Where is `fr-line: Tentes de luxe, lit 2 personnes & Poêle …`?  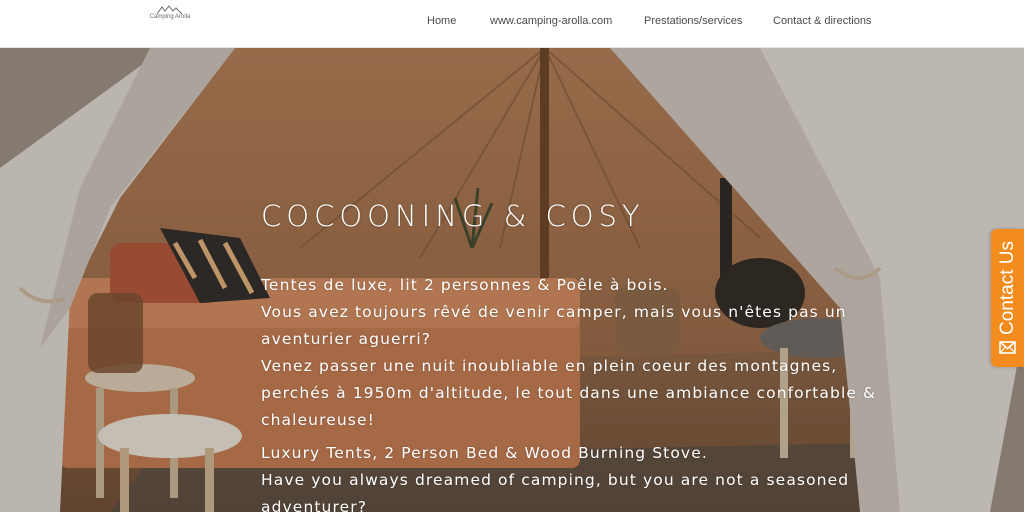
fr-line: Tentes de luxe, lit 2 personnes & Poêle … is located at coordinates (465, 285).